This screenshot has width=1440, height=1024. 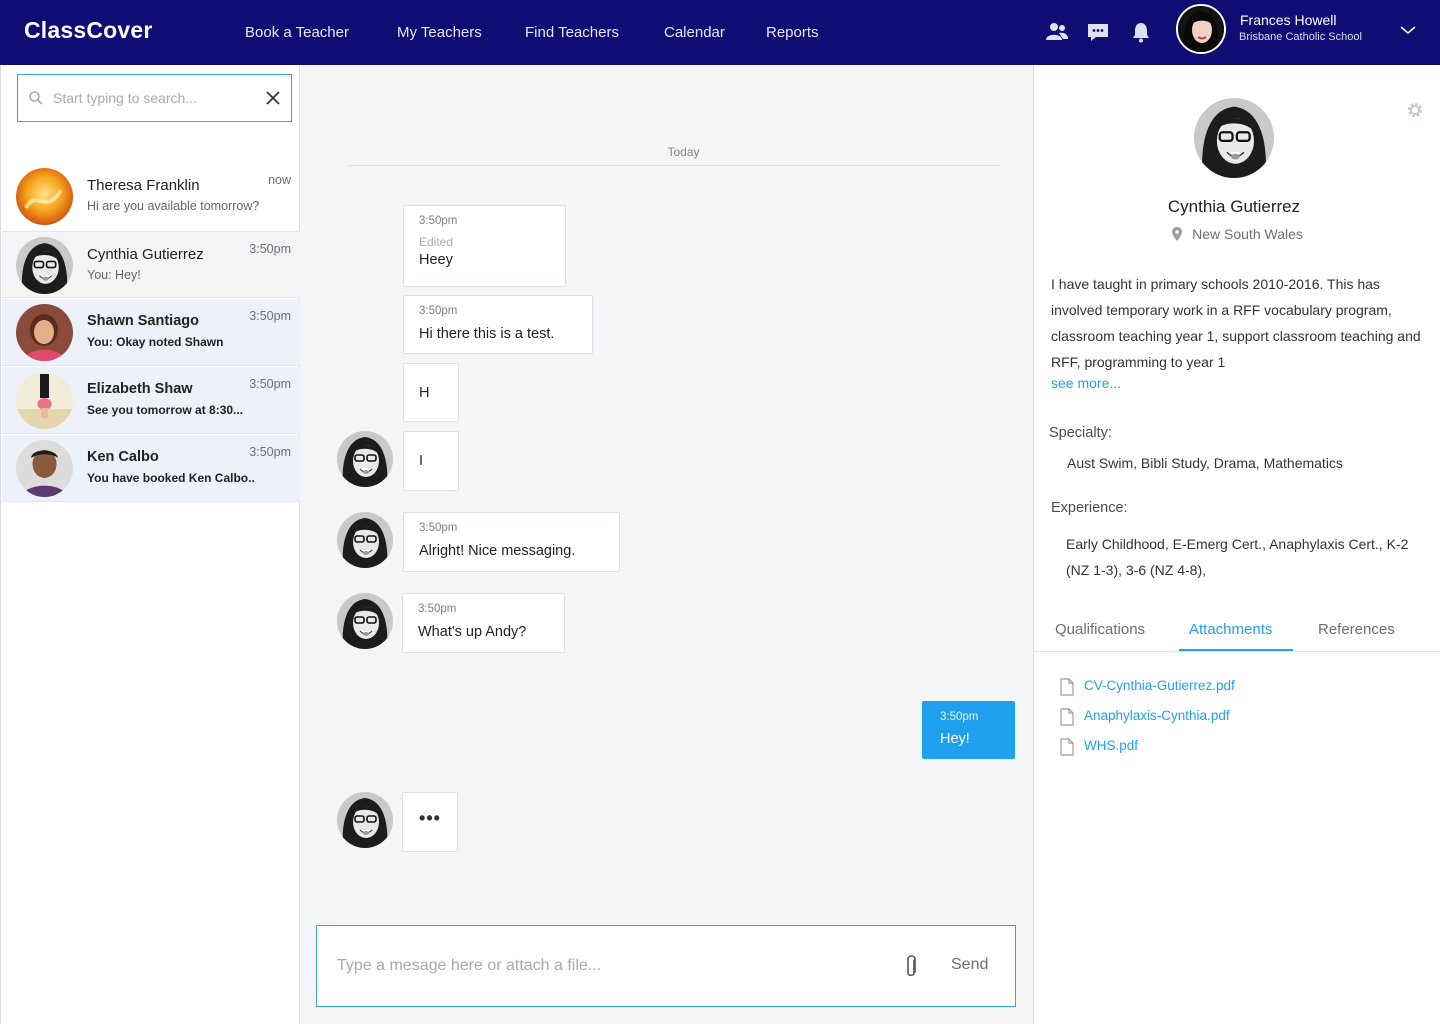 I want to click on search-box, so click(x=154, y=98).